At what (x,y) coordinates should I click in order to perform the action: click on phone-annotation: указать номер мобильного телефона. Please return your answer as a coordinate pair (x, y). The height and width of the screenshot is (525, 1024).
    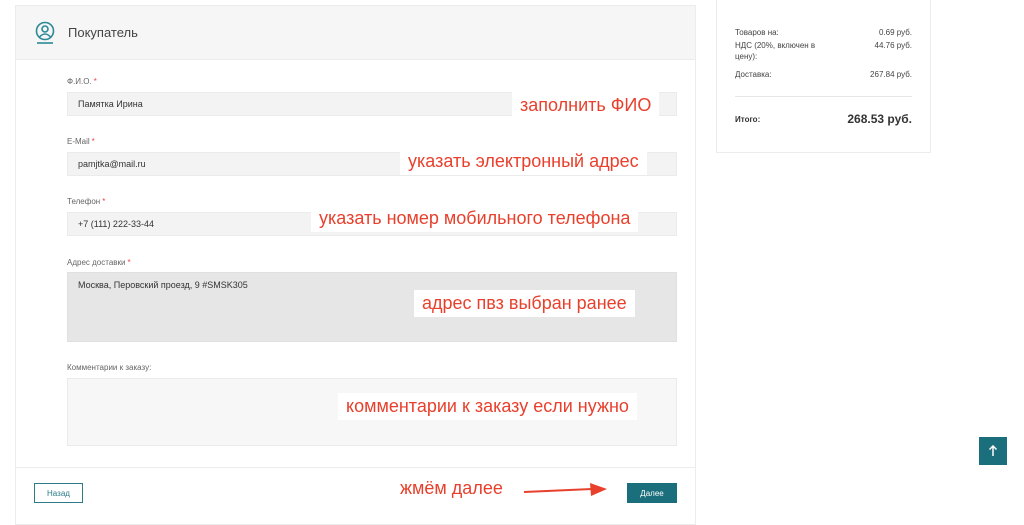
    Looking at the image, I should click on (475, 218).